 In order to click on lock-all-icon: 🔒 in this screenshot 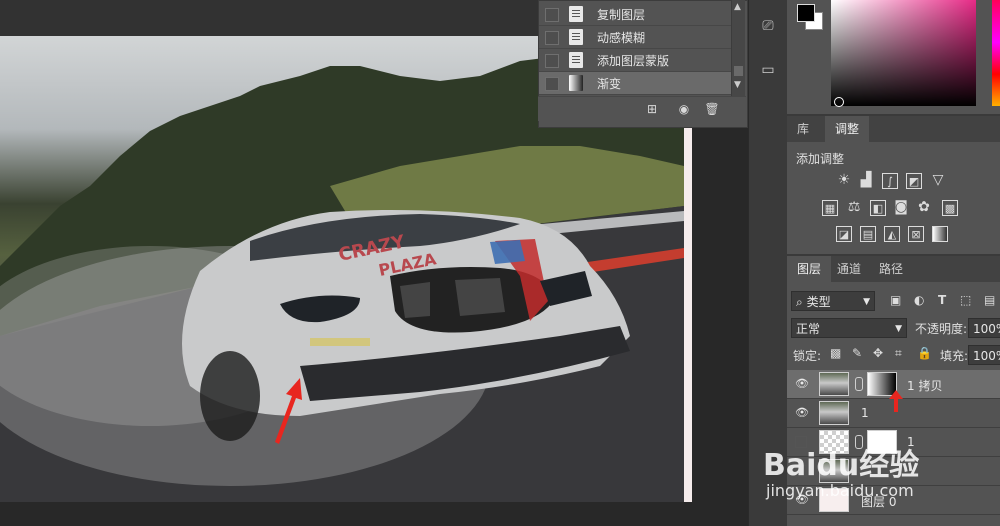, I will do `click(924, 353)`.